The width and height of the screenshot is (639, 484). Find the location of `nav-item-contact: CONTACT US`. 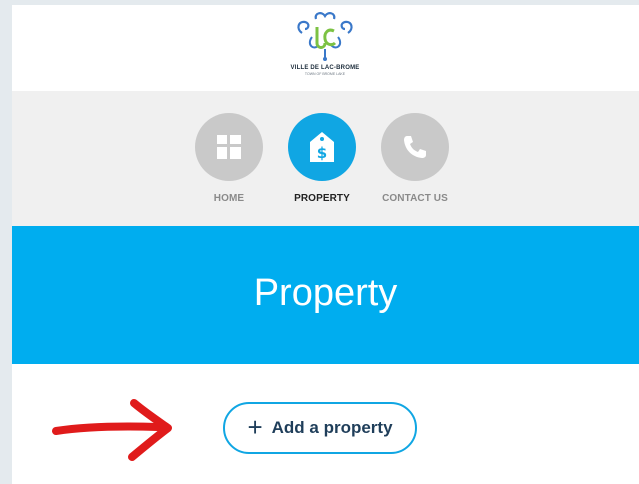

nav-item-contact: CONTACT US is located at coordinates (415, 158).